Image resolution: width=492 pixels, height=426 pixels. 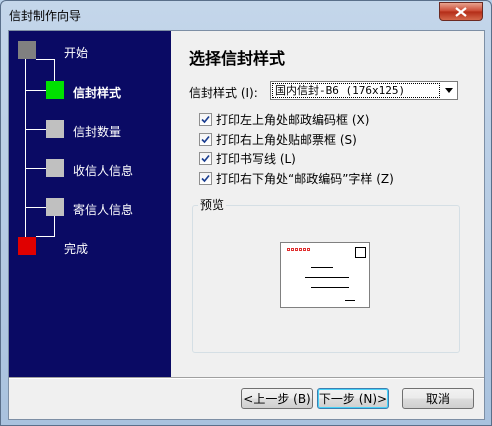 I want to click on envelope-style-value: 国内信封-B6 (176x125), so click(x=356, y=90).